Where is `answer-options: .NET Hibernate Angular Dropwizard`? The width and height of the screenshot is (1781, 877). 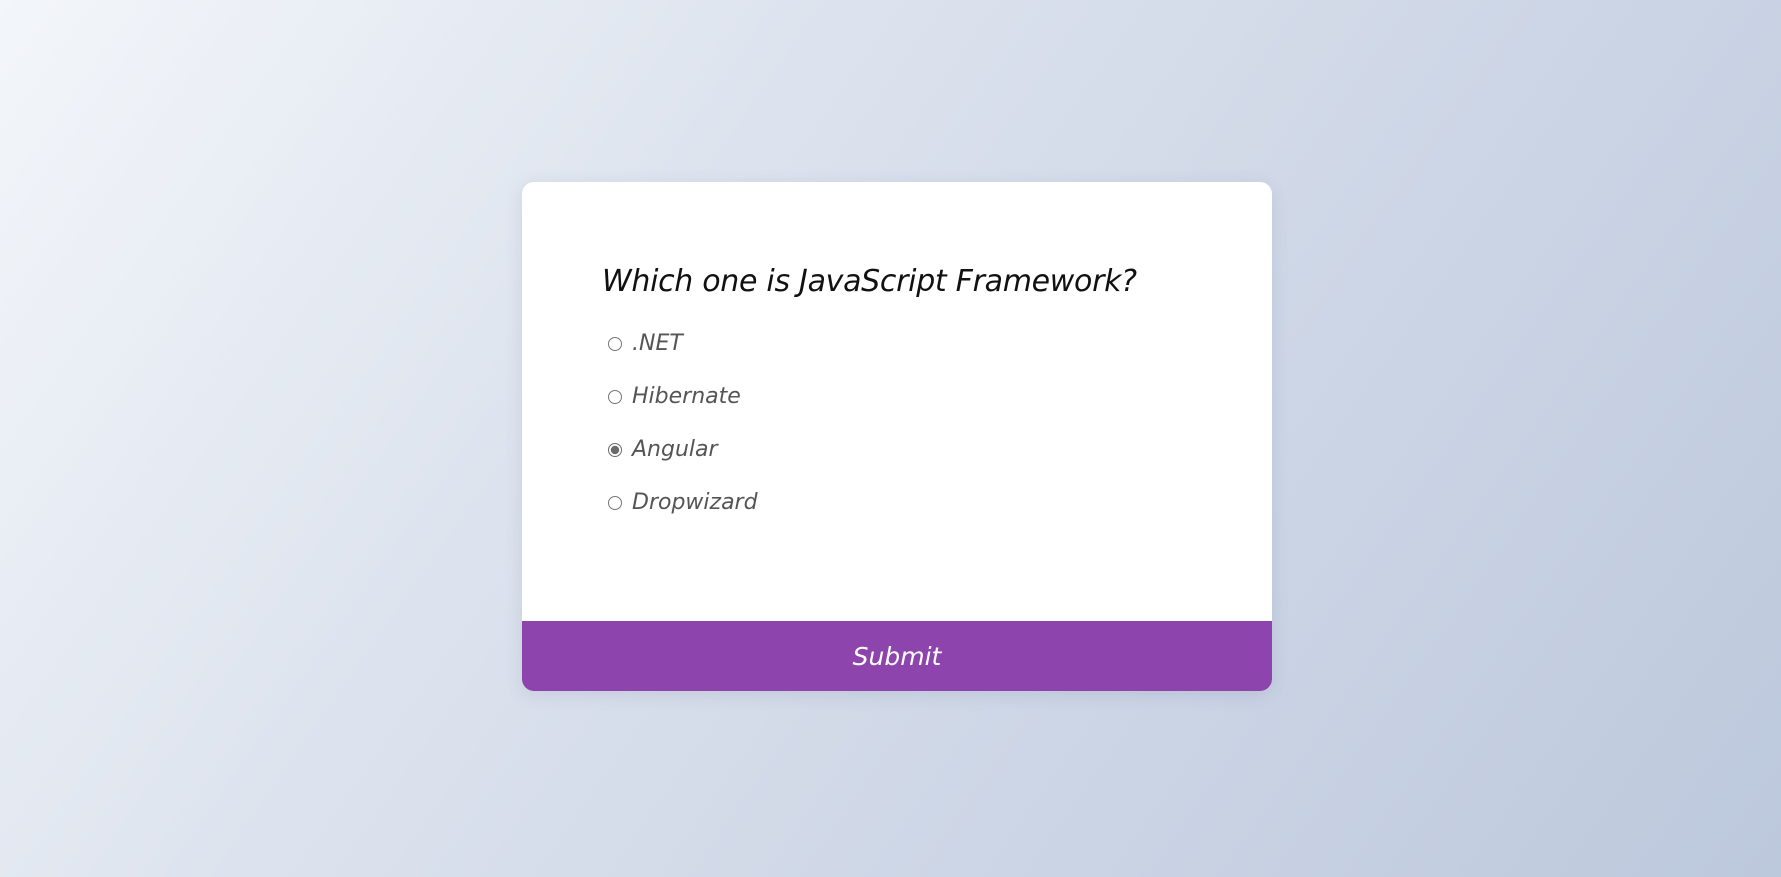
answer-options: .NET Hibernate Angular Dropwizard is located at coordinates (683, 436).